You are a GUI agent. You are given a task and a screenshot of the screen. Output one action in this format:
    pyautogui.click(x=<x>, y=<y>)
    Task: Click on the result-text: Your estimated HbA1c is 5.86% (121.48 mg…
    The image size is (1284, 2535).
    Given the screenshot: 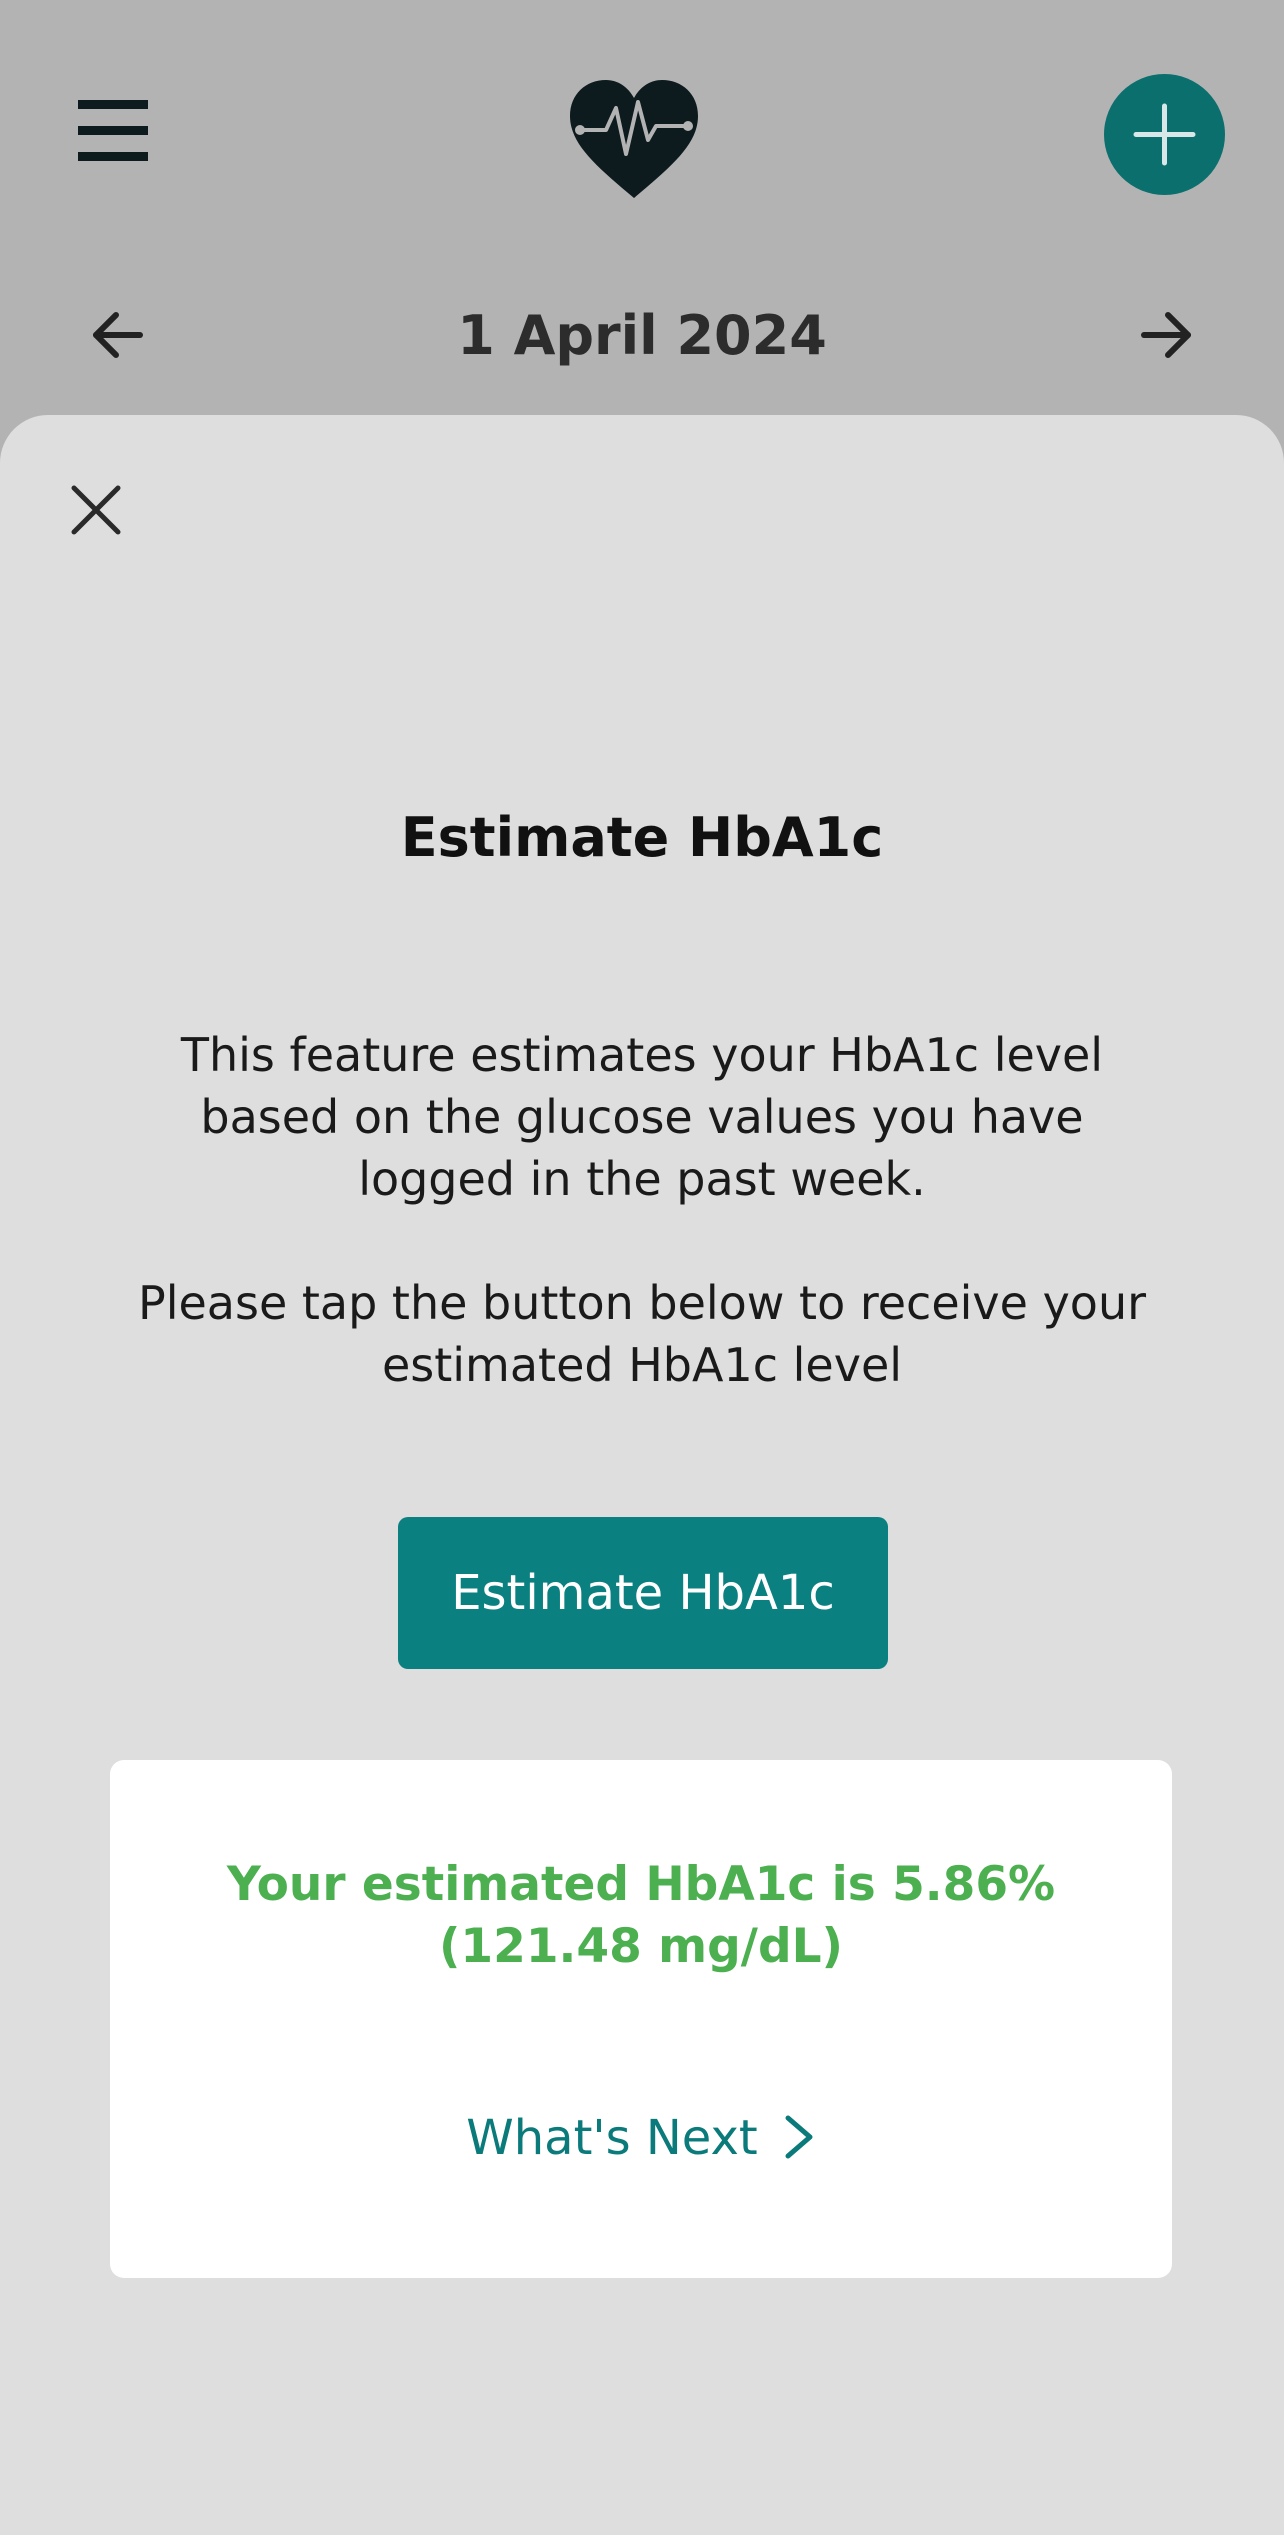 What is the action you would take?
    pyautogui.click(x=641, y=1916)
    